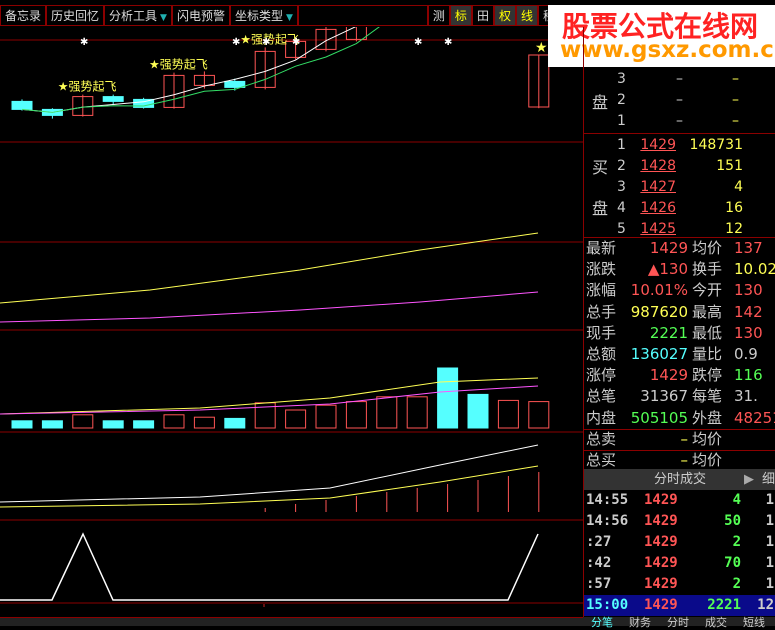  What do you see at coordinates (600, 208) in the screenshot?
I see `bid-label: 盘` at bounding box center [600, 208].